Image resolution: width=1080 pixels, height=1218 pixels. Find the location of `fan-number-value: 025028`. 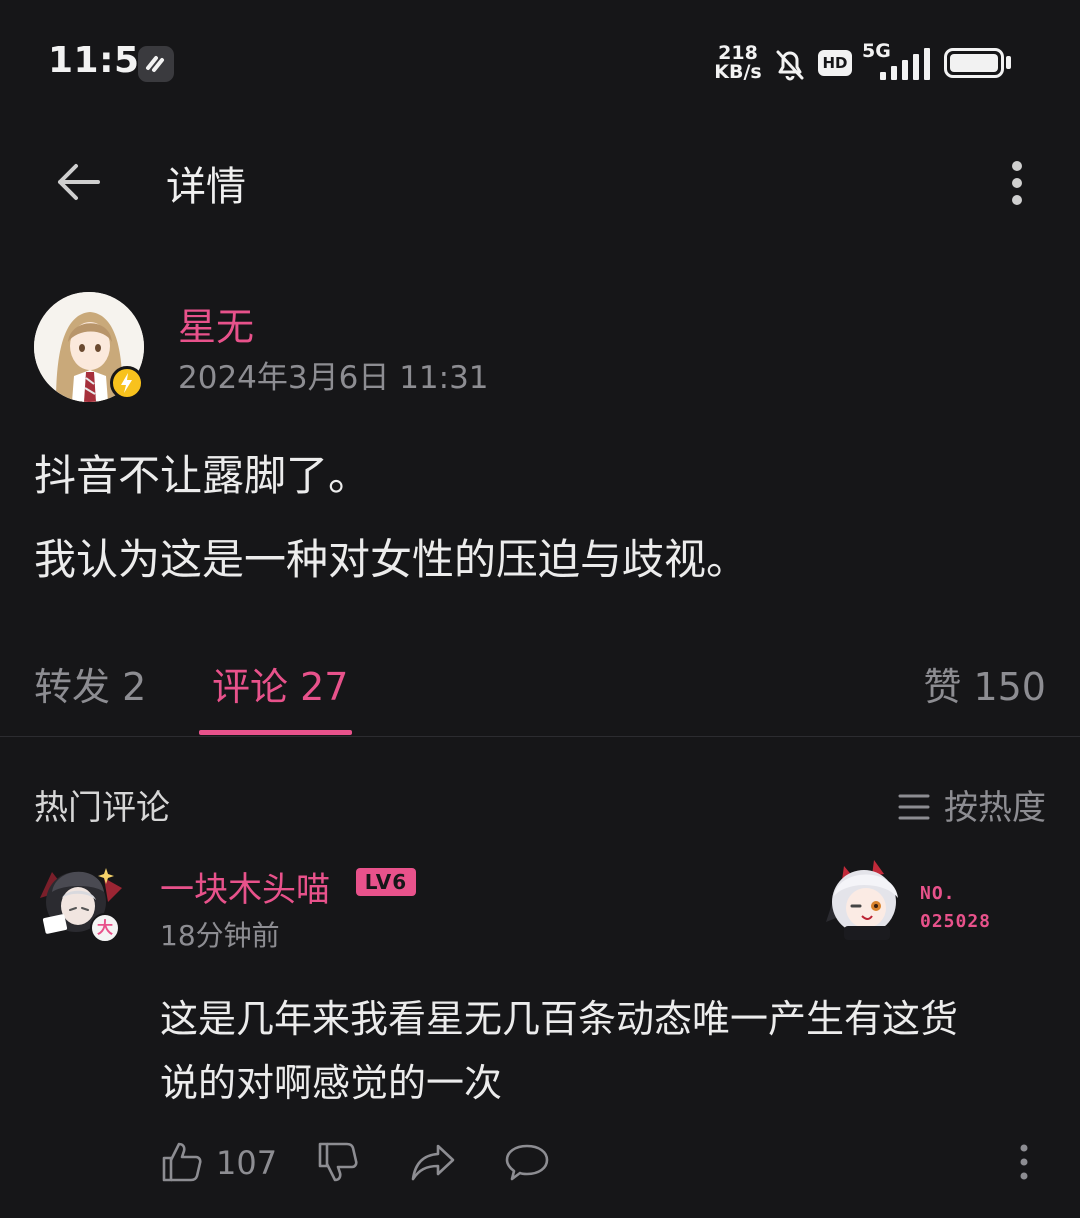

fan-number-value: 025028 is located at coordinates (956, 921).